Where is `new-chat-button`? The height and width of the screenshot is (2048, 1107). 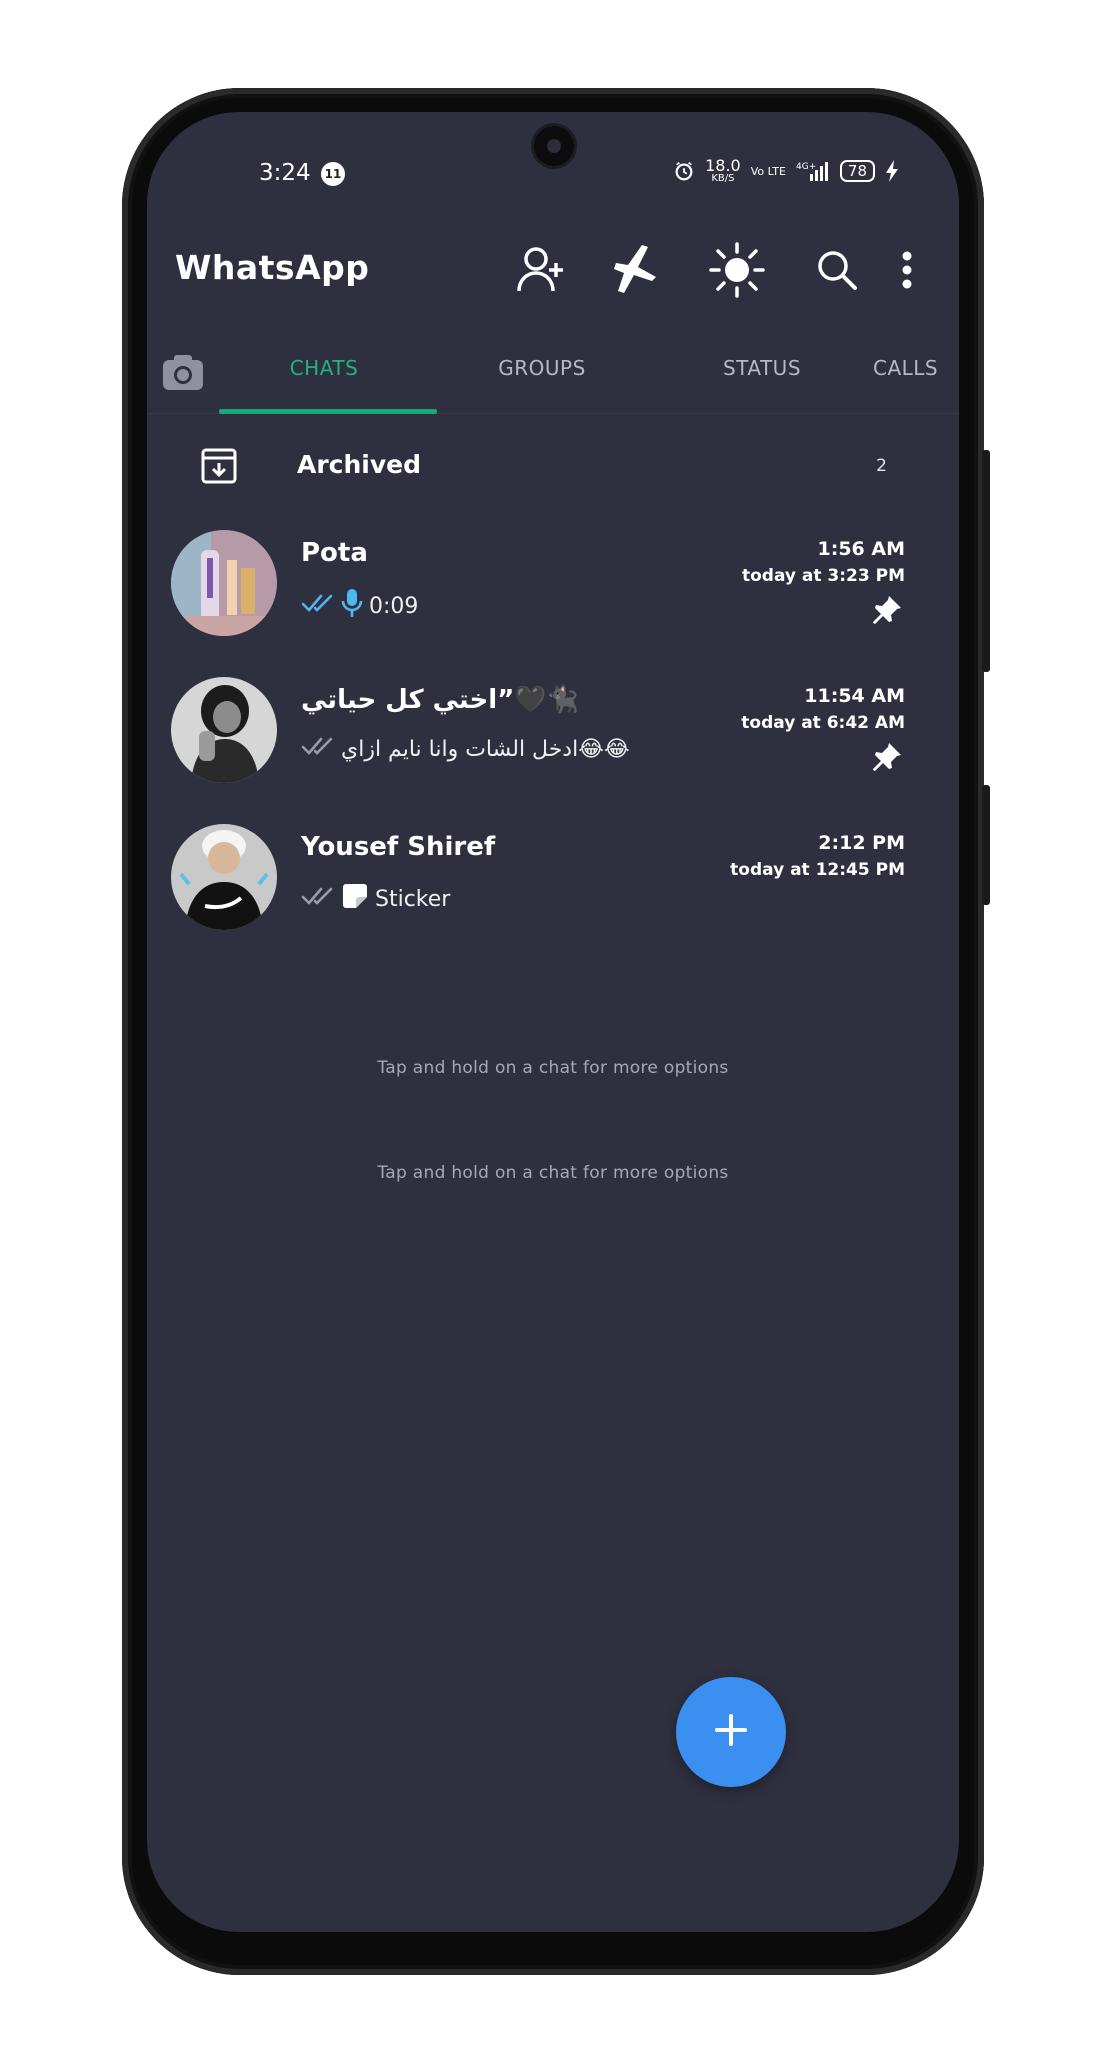 new-chat-button is located at coordinates (731, 1732).